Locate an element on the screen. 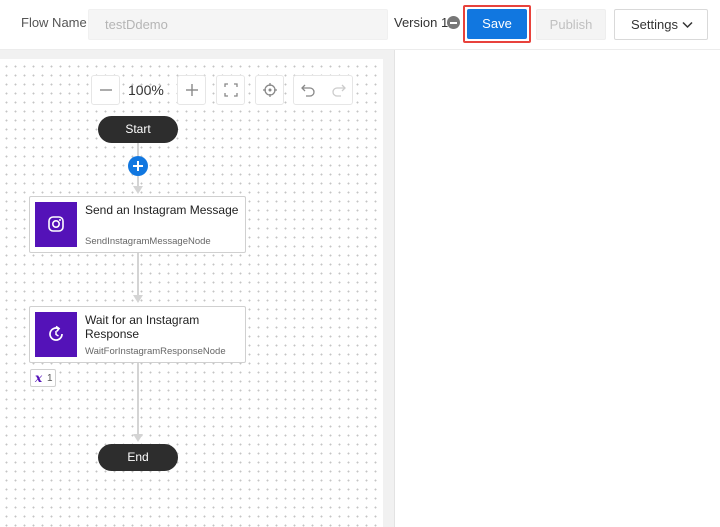 This screenshot has width=720, height=527. variable-icon: x is located at coordinates (39, 378).